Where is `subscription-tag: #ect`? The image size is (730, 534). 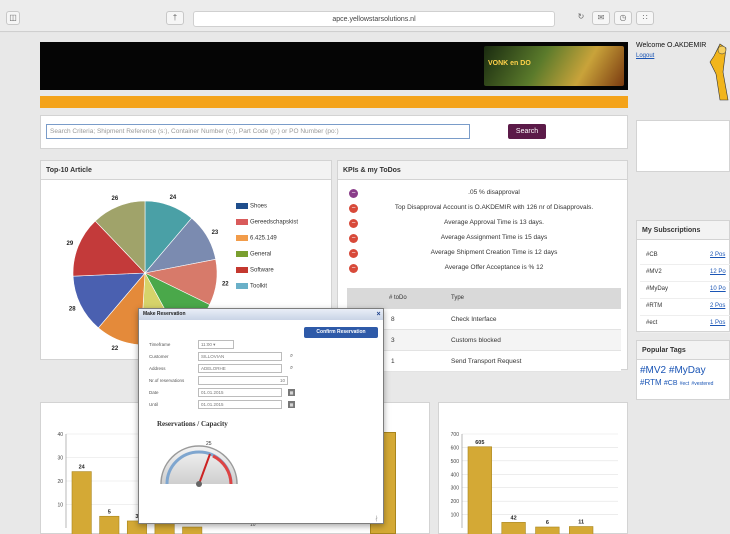 subscription-tag: #ect is located at coordinates (652, 323).